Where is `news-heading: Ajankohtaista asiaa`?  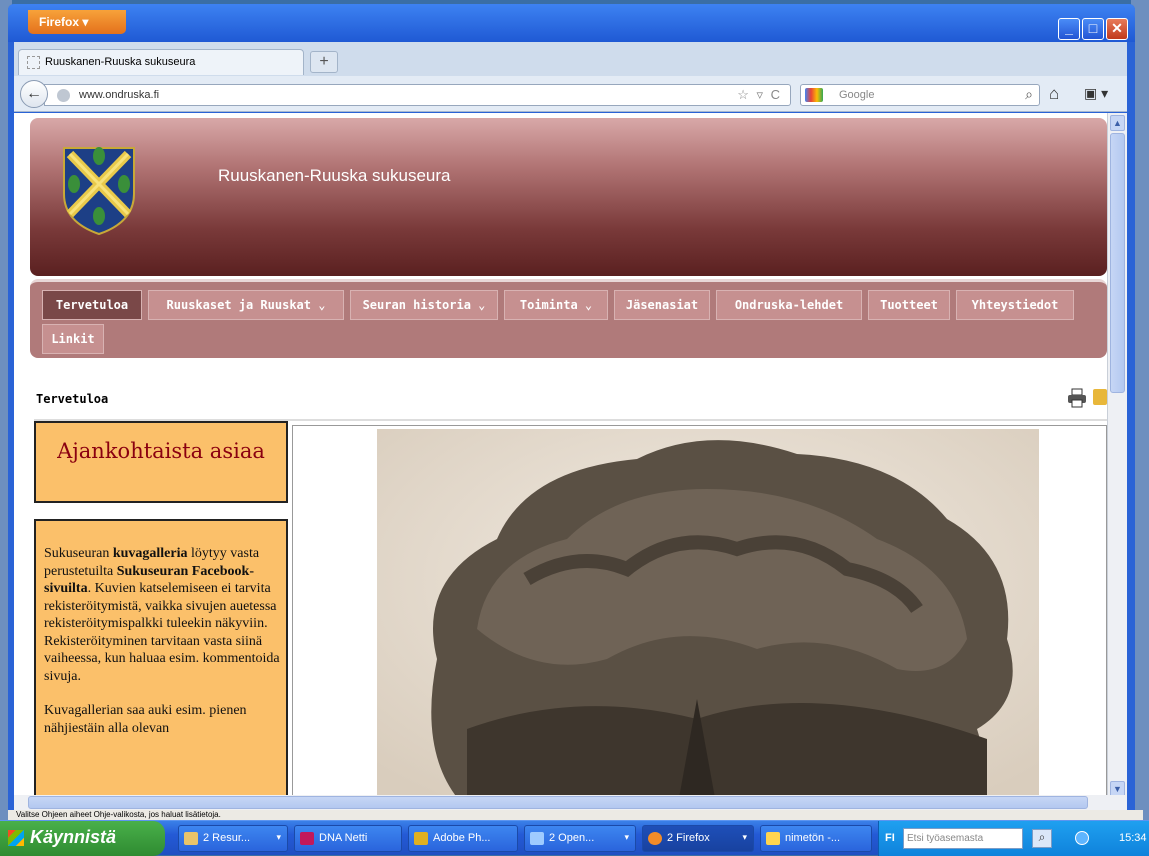
news-heading: Ajankohtaista asiaa is located at coordinates (161, 451).